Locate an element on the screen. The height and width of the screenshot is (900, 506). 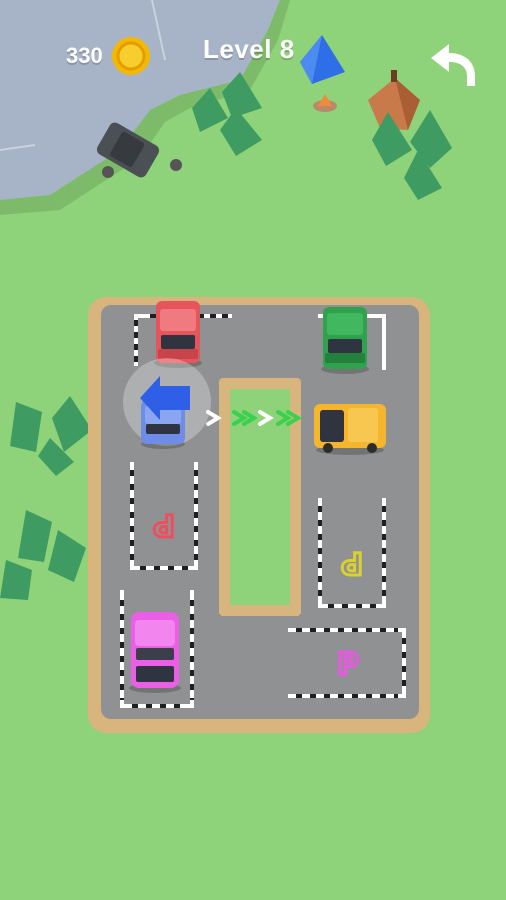
yellow-car is located at coordinates (350, 429).